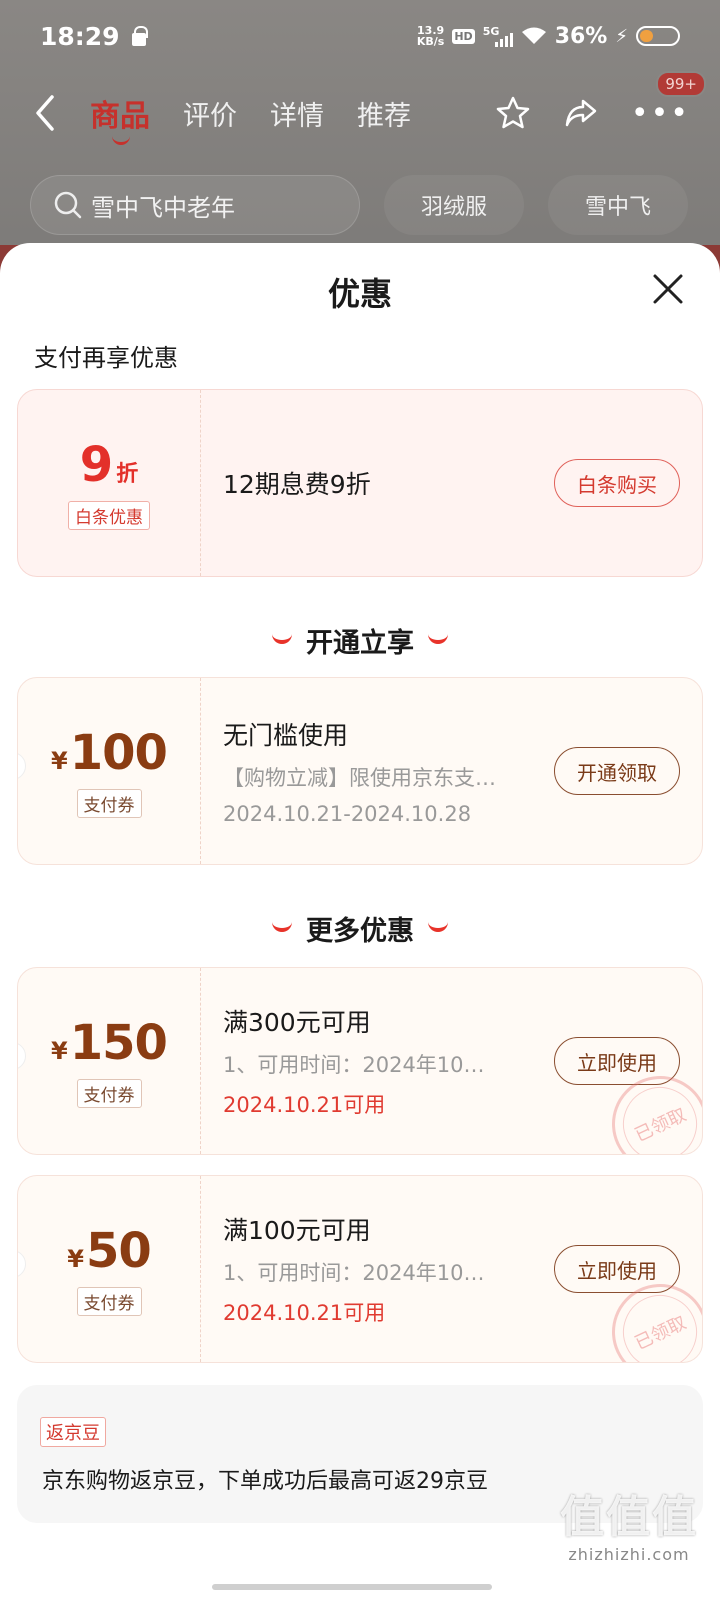 The image size is (720, 1600). Describe the element at coordinates (617, 483) in the screenshot. I see `baitiao-buy-button: 白条购买` at that location.